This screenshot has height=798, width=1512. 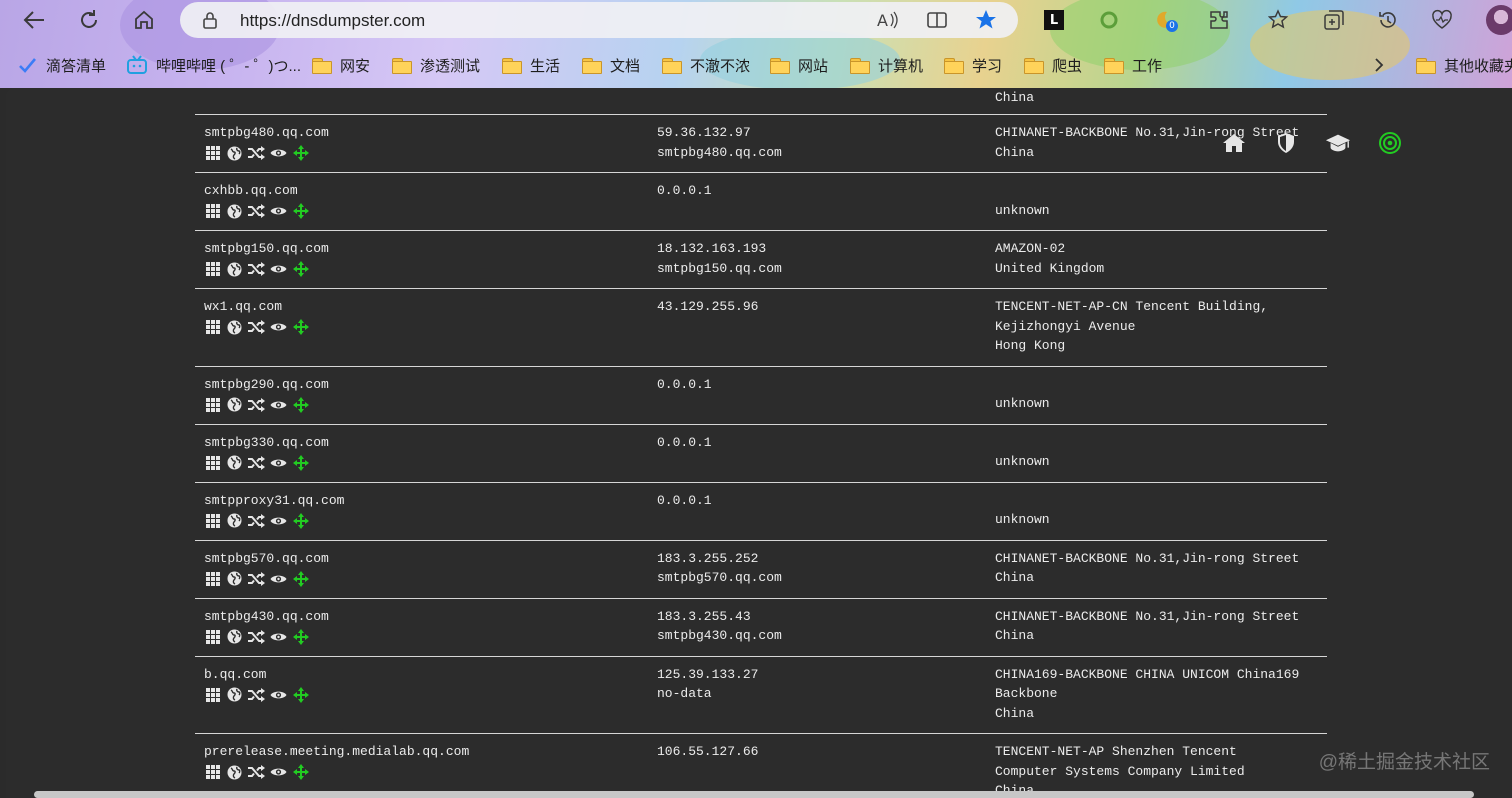 I want to click on bookmark-folder: 生活, so click(x=531, y=65).